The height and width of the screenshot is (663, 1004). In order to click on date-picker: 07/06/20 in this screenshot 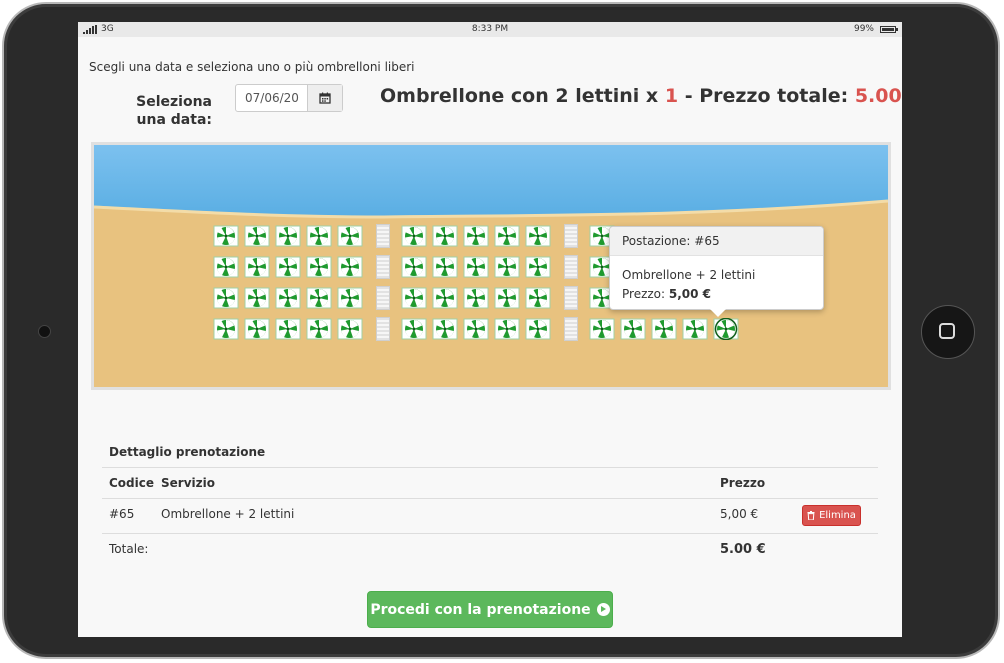, I will do `click(289, 98)`.